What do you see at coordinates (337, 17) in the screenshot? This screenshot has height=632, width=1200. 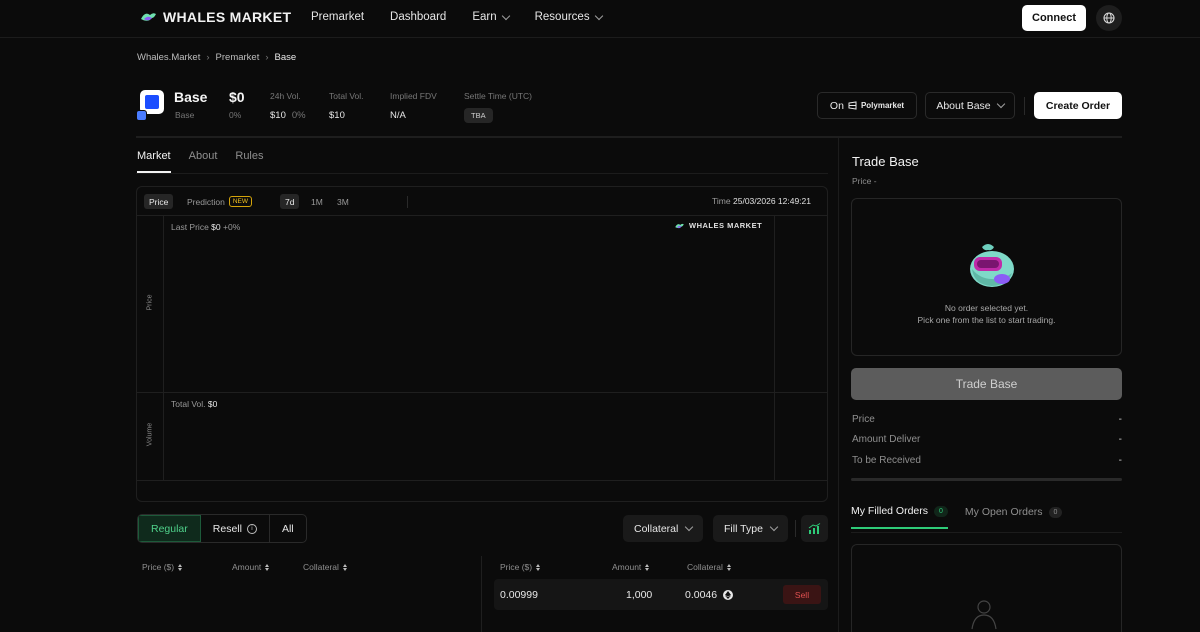 I see `nav-premarket: Premarket` at bounding box center [337, 17].